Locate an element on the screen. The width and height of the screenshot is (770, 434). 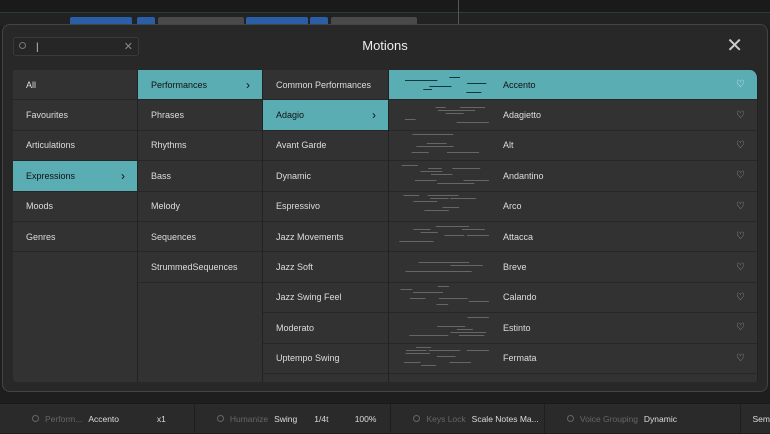
list-item: Performances › is located at coordinates (200, 85).